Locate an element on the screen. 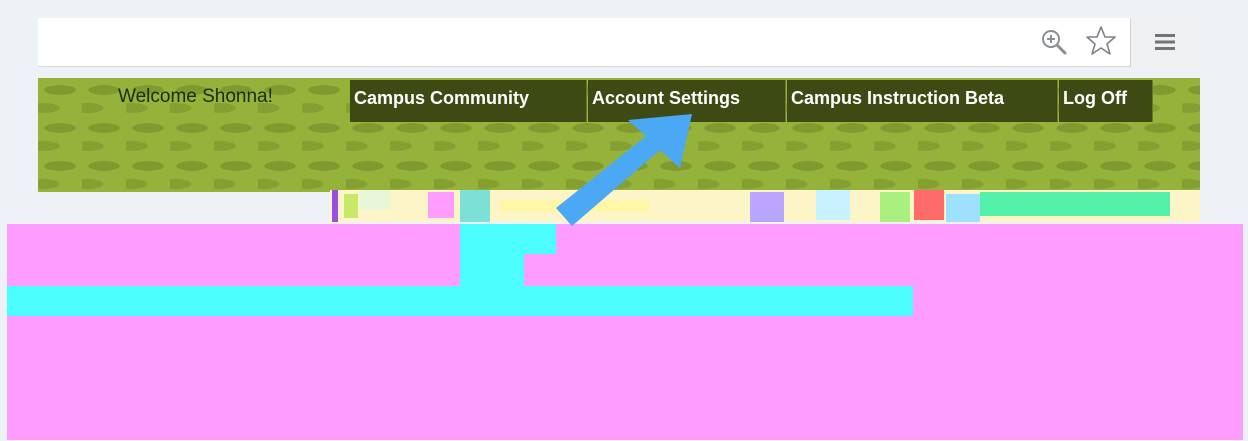  corrupted-image-strip is located at coordinates (765, 206).